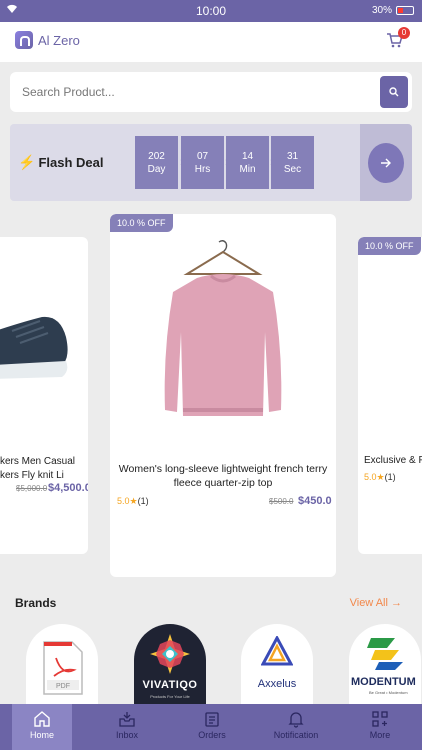 The image size is (422, 750). What do you see at coordinates (156, 162) in the screenshot?
I see `countdown-days: 202 Day` at bounding box center [156, 162].